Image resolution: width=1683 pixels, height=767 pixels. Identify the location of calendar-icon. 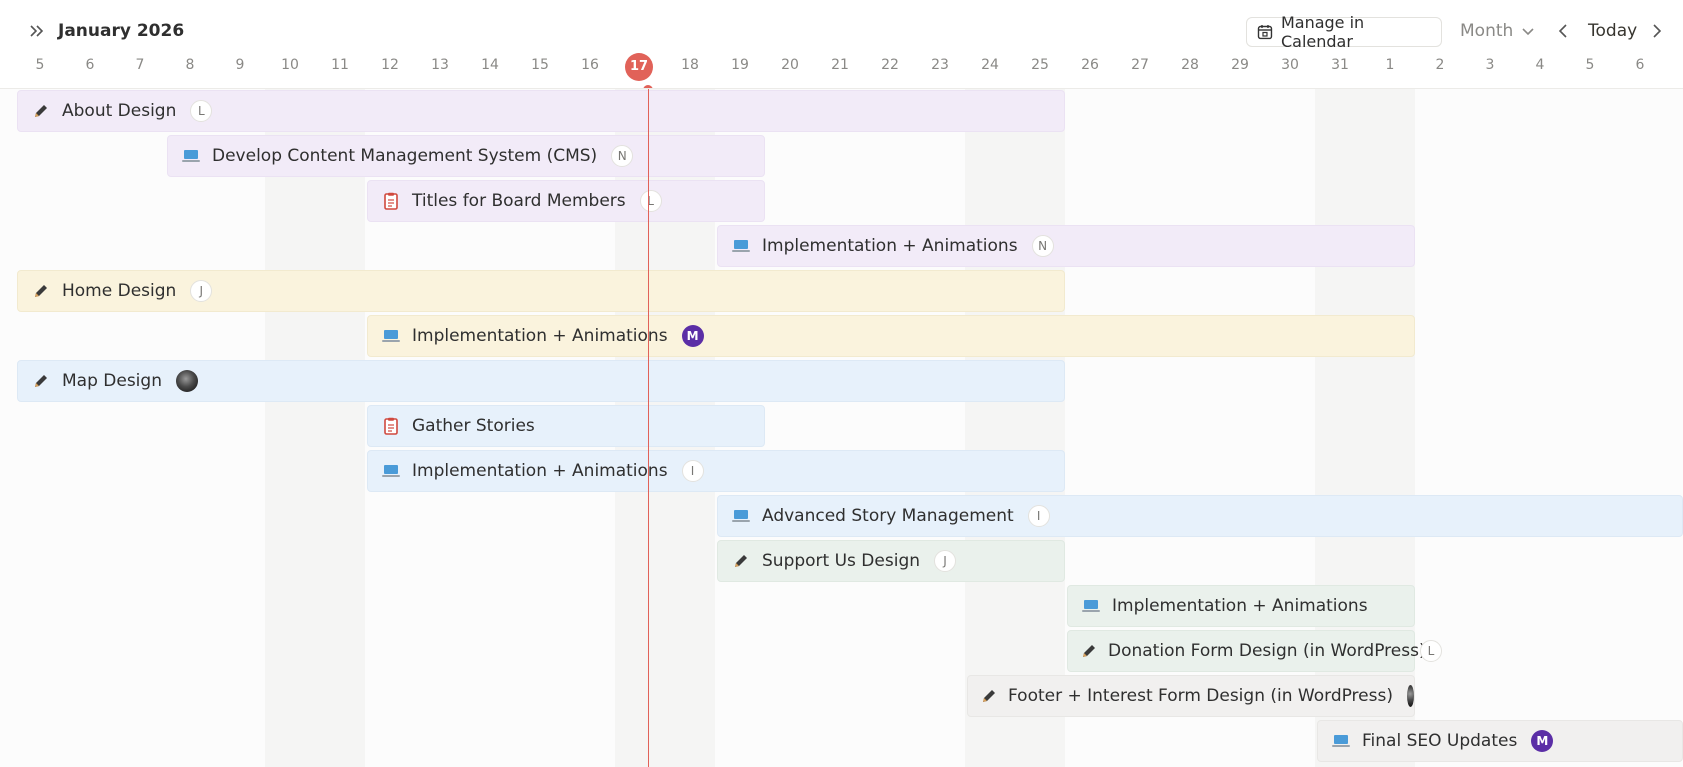
(1265, 32).